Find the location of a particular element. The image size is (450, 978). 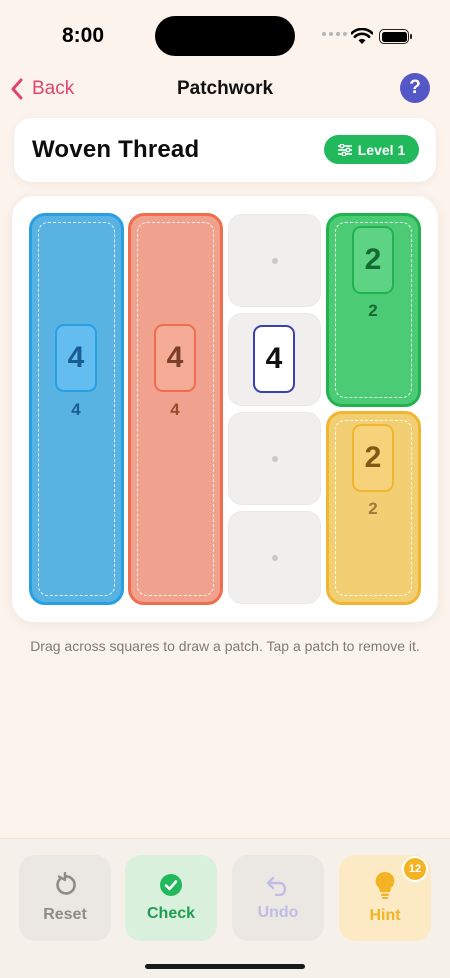

level-badge: Level 1 is located at coordinates (371, 149).